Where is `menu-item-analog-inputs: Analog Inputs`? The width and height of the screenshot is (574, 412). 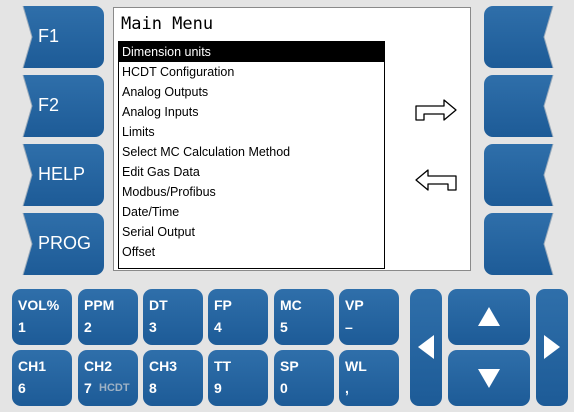 menu-item-analog-inputs: Analog Inputs is located at coordinates (251, 112).